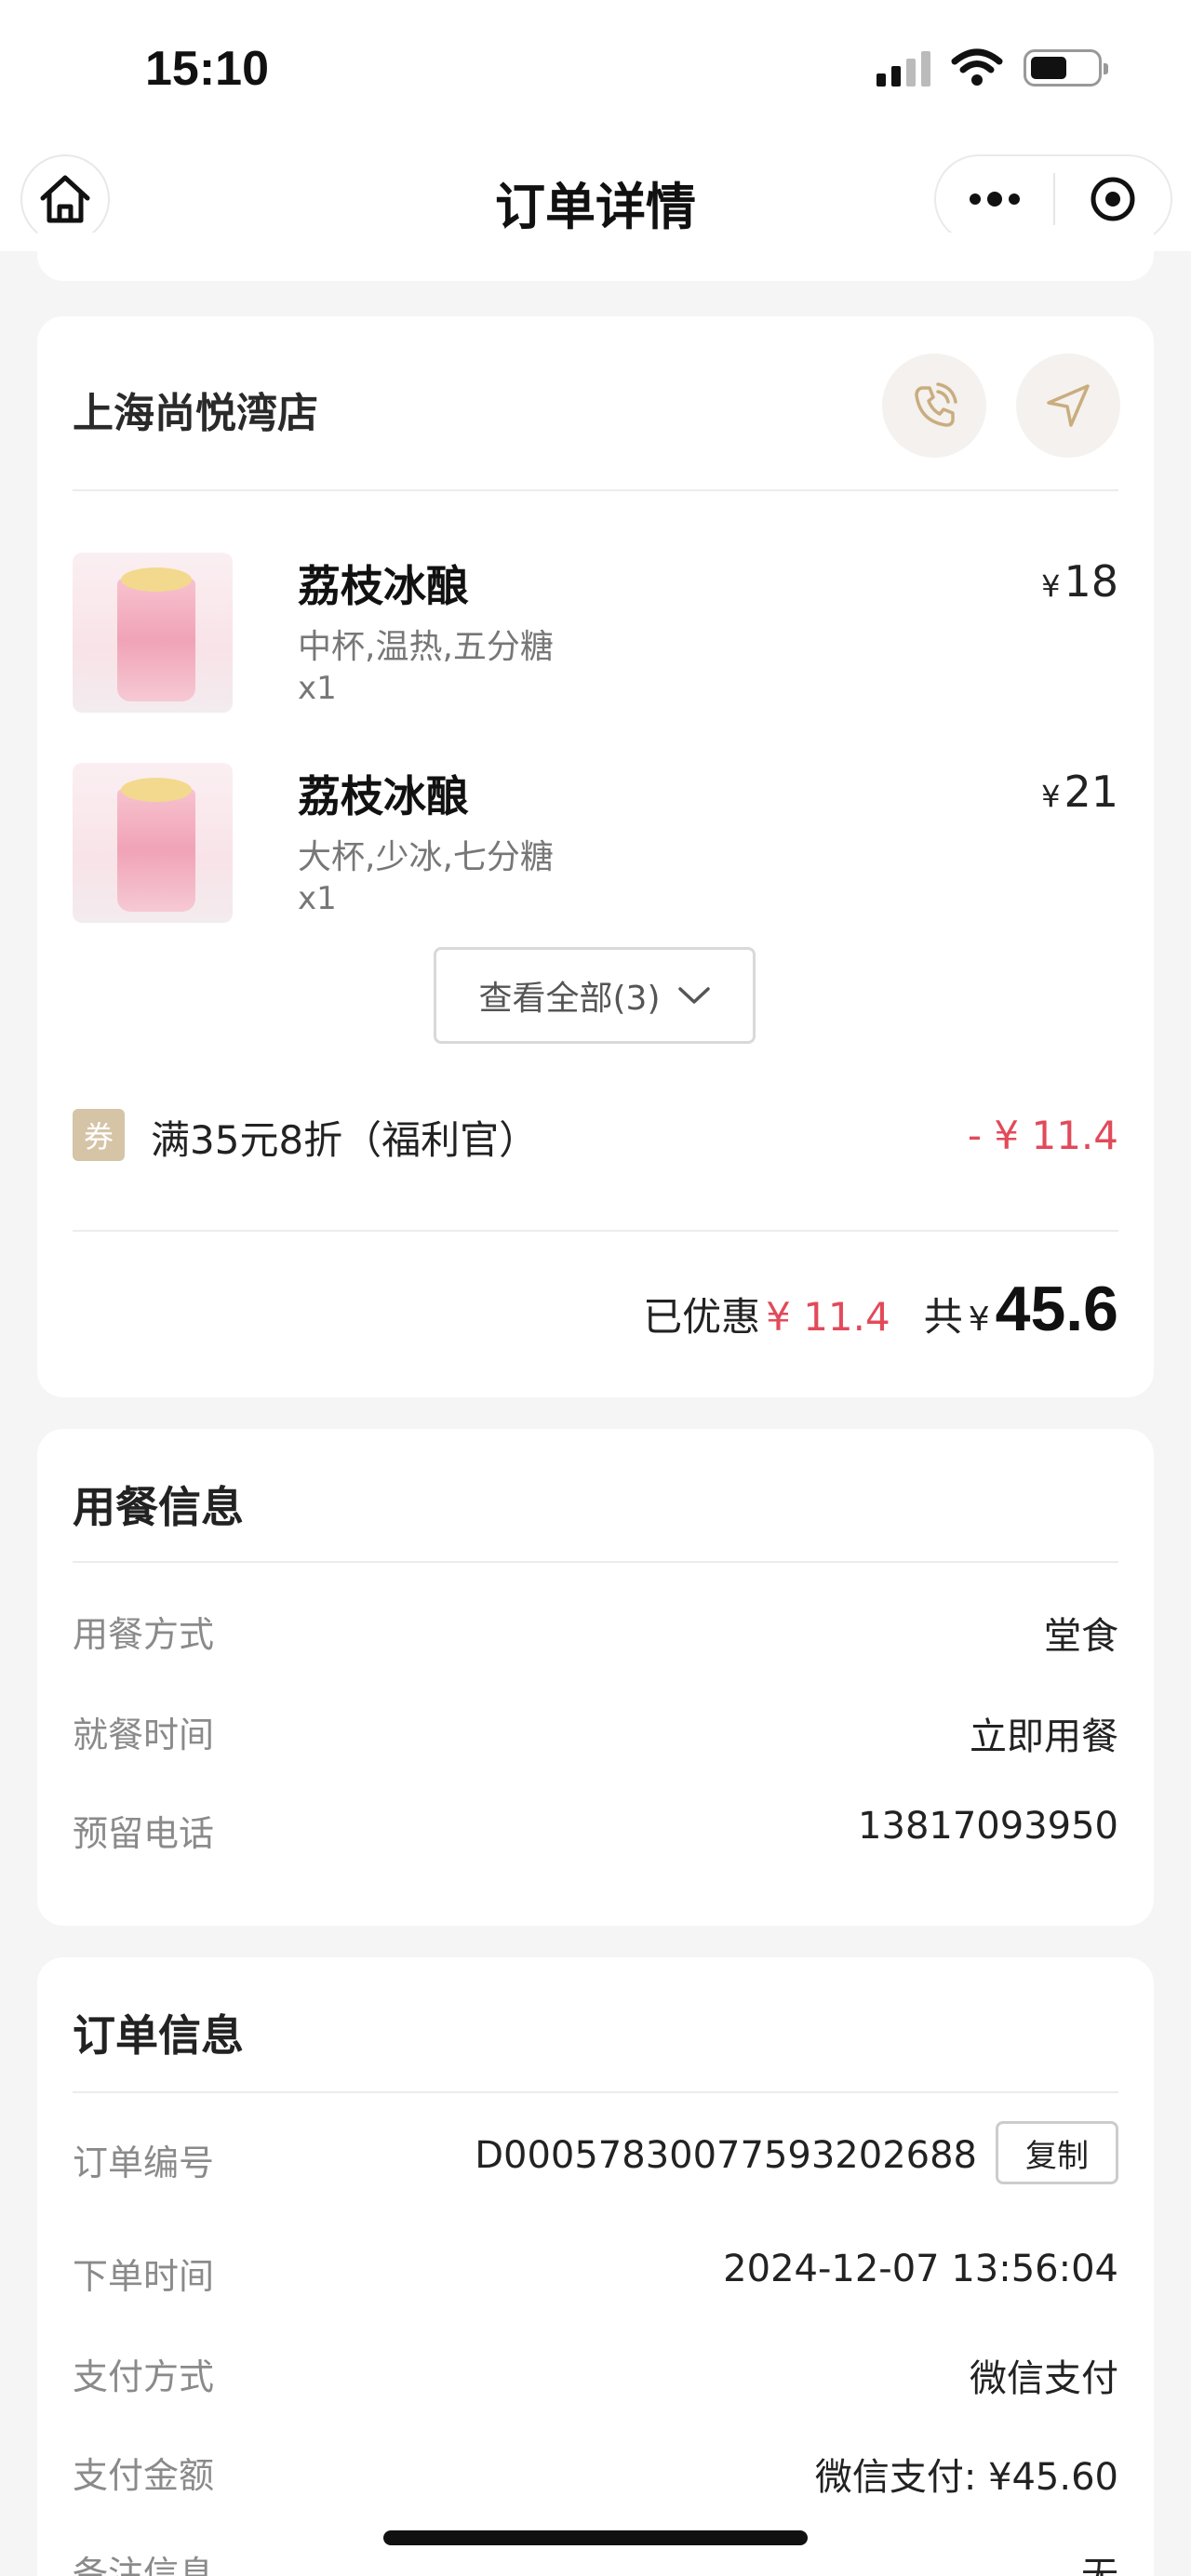 The image size is (1191, 2576). Describe the element at coordinates (144, 1634) in the screenshot. I see `info-key: 用餐方式` at that location.